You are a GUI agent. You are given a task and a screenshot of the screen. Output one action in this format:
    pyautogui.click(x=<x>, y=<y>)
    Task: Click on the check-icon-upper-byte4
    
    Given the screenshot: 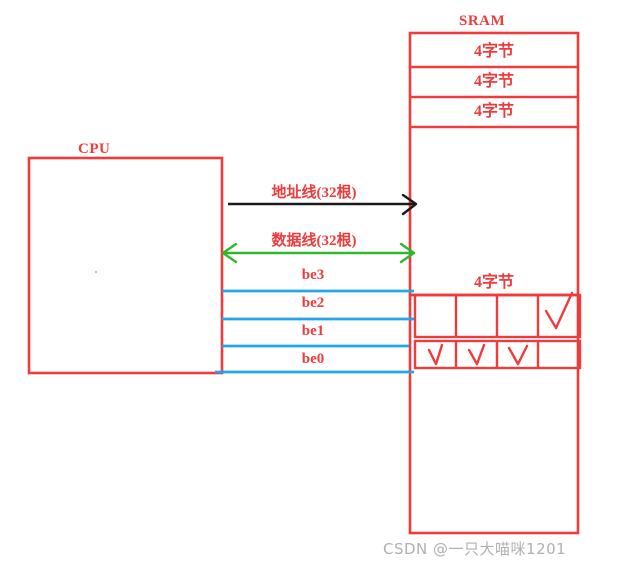 What is the action you would take?
    pyautogui.click(x=559, y=310)
    